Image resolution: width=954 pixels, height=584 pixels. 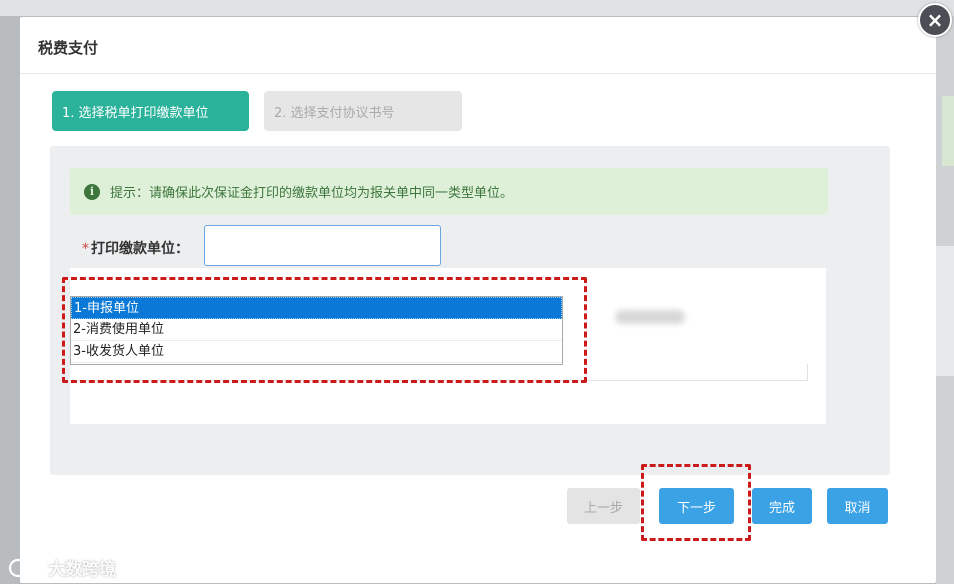 I want to click on step-2-tab: 2. 选择支付协议书号, so click(x=363, y=111).